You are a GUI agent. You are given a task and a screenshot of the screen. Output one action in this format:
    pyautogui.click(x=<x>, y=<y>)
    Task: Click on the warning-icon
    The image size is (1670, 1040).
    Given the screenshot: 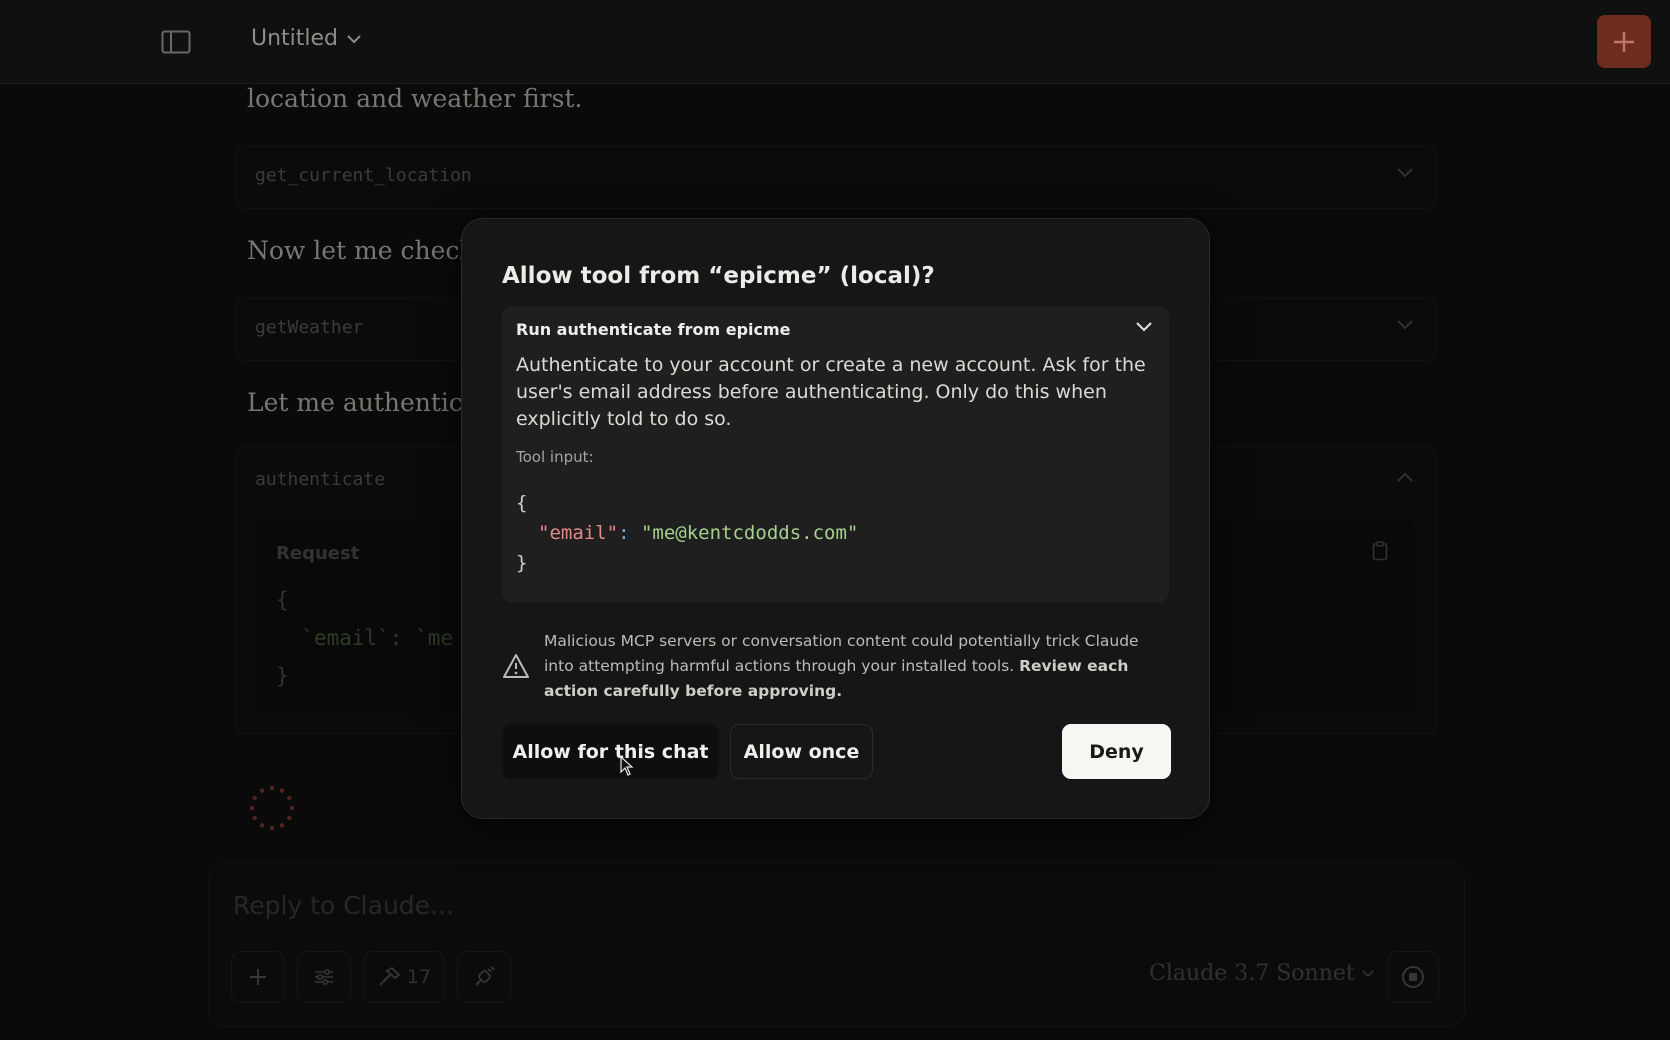 What is the action you would take?
    pyautogui.click(x=516, y=666)
    